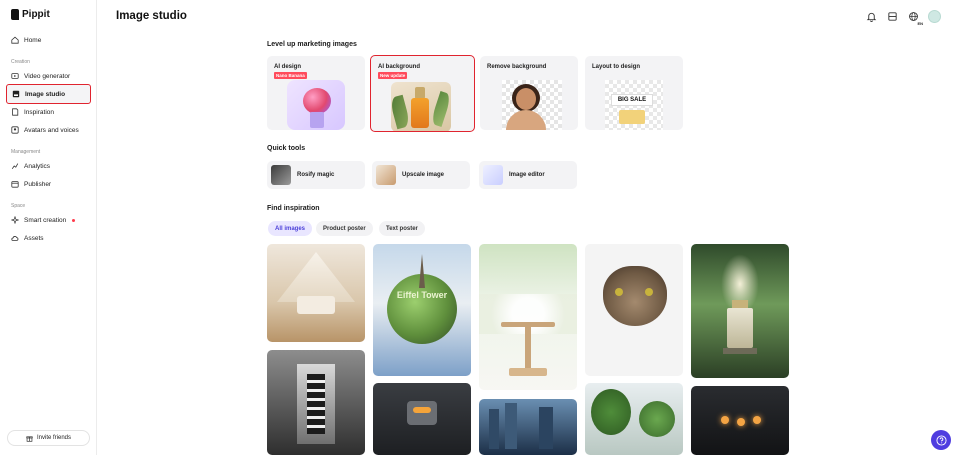 This screenshot has height=455, width=960. Describe the element at coordinates (33, 40) in the screenshot. I see `sidebar-item-label: Home` at that location.